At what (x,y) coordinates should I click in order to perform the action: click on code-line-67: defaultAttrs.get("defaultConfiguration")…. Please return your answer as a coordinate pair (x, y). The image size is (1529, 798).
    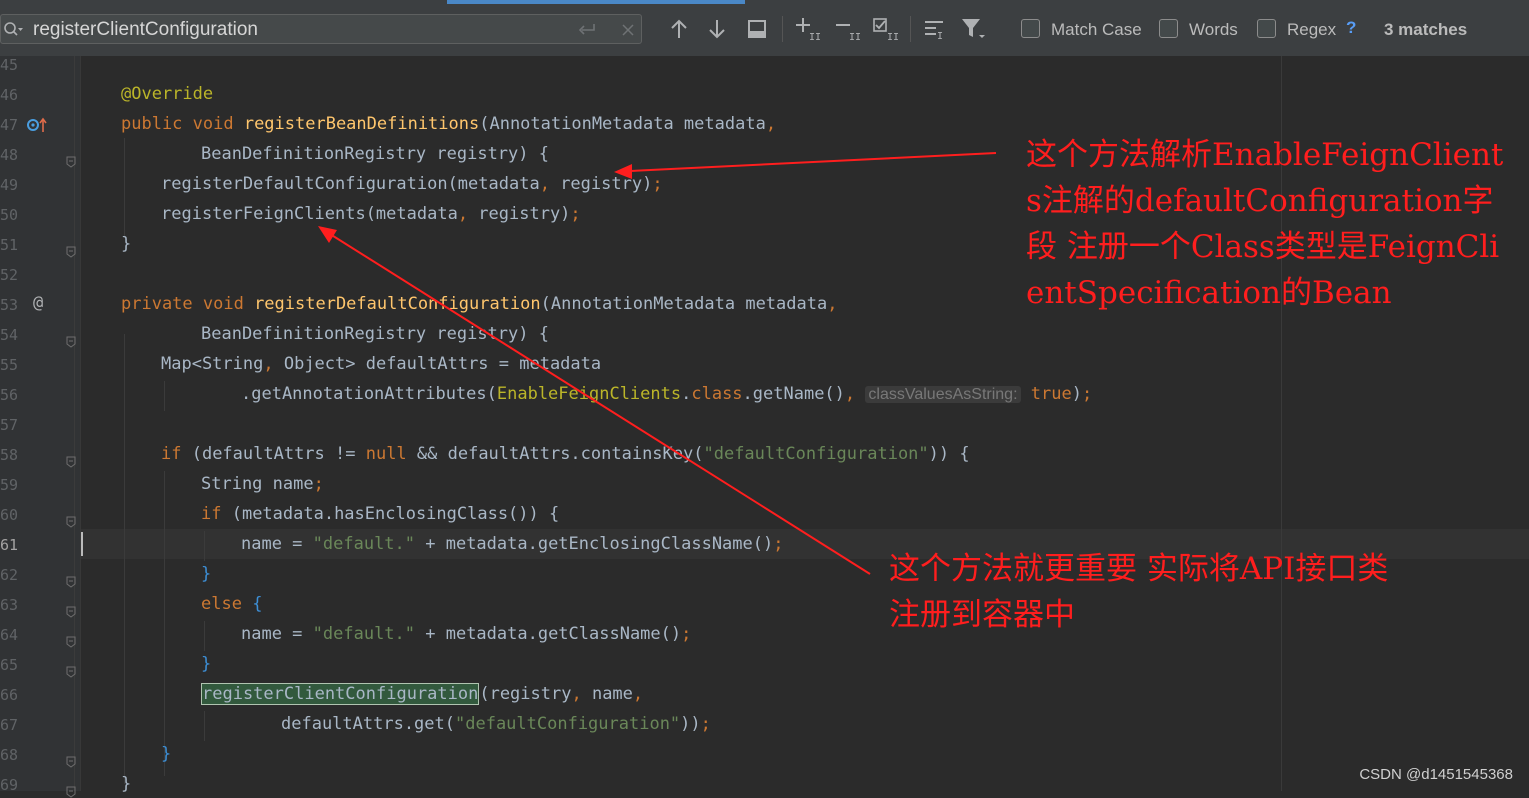
    Looking at the image, I should click on (496, 724).